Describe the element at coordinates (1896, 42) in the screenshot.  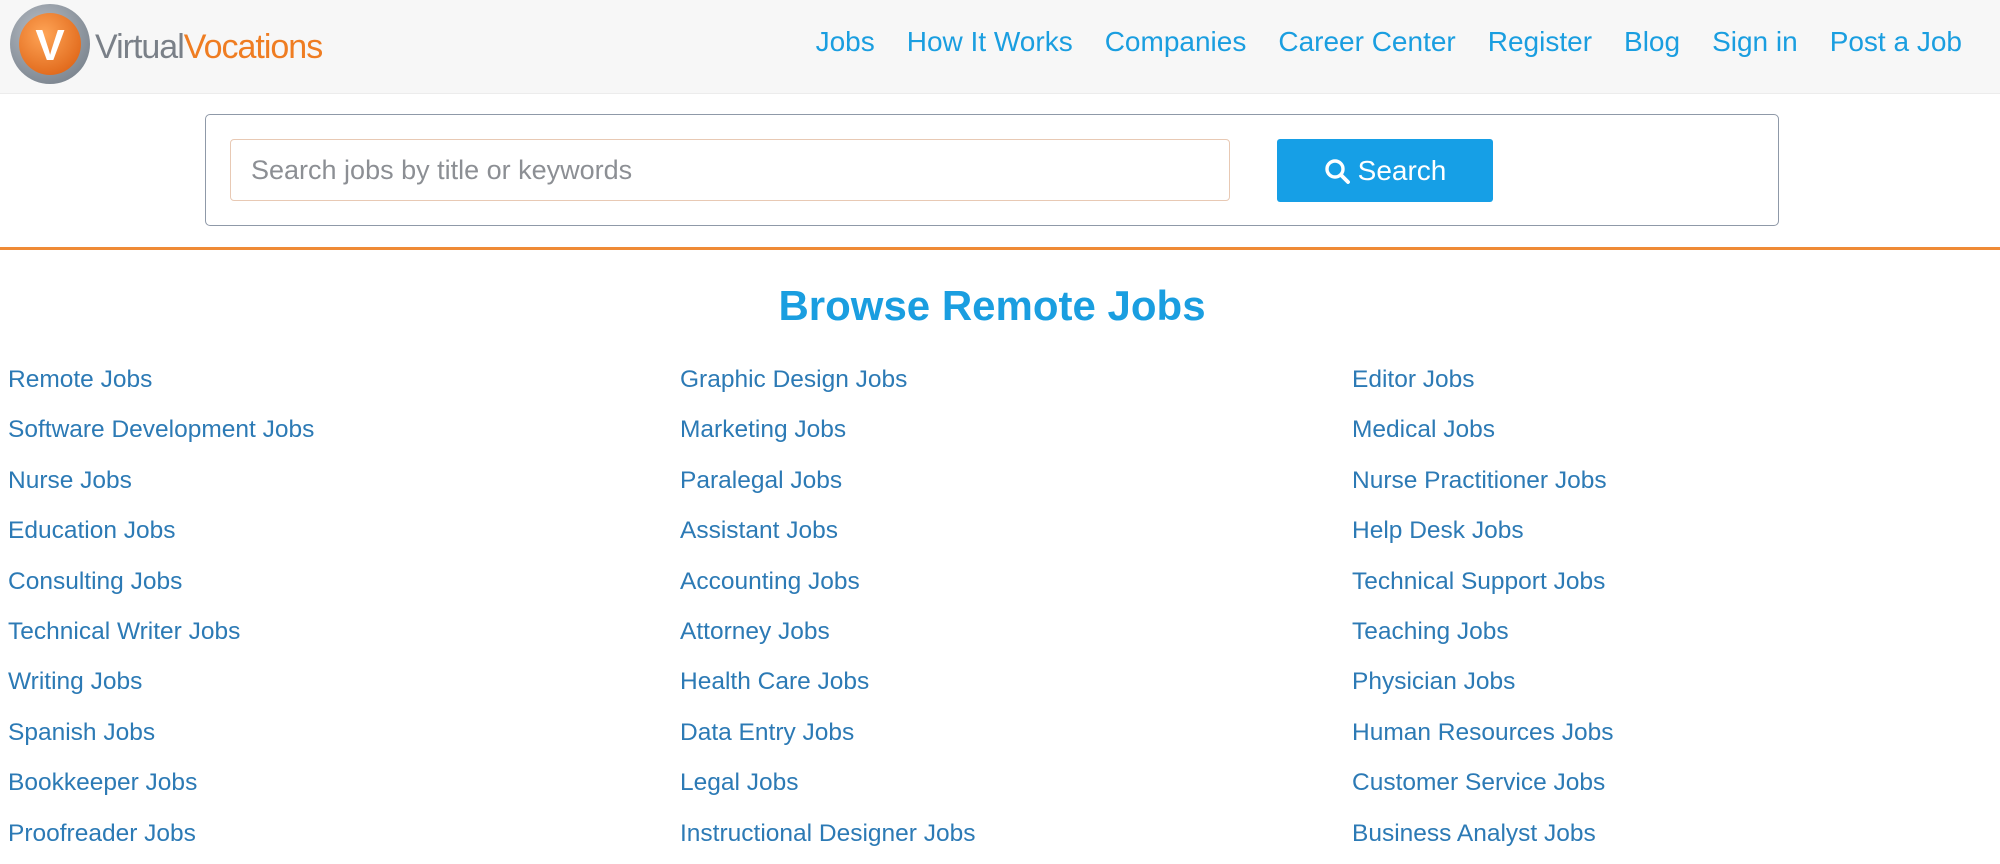
I see `nav-post-a-job: Post a Job` at that location.